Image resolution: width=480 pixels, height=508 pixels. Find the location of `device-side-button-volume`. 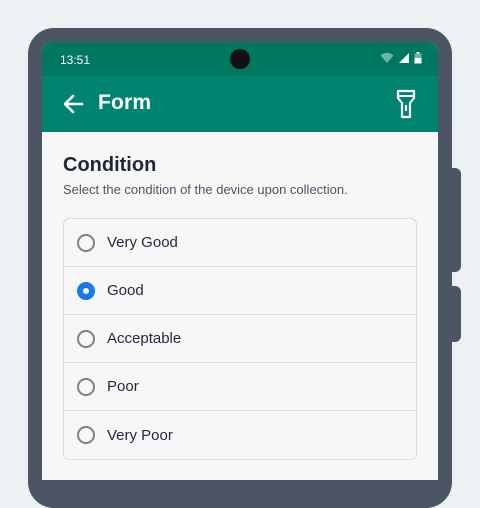

device-side-button-volume is located at coordinates (455, 314).